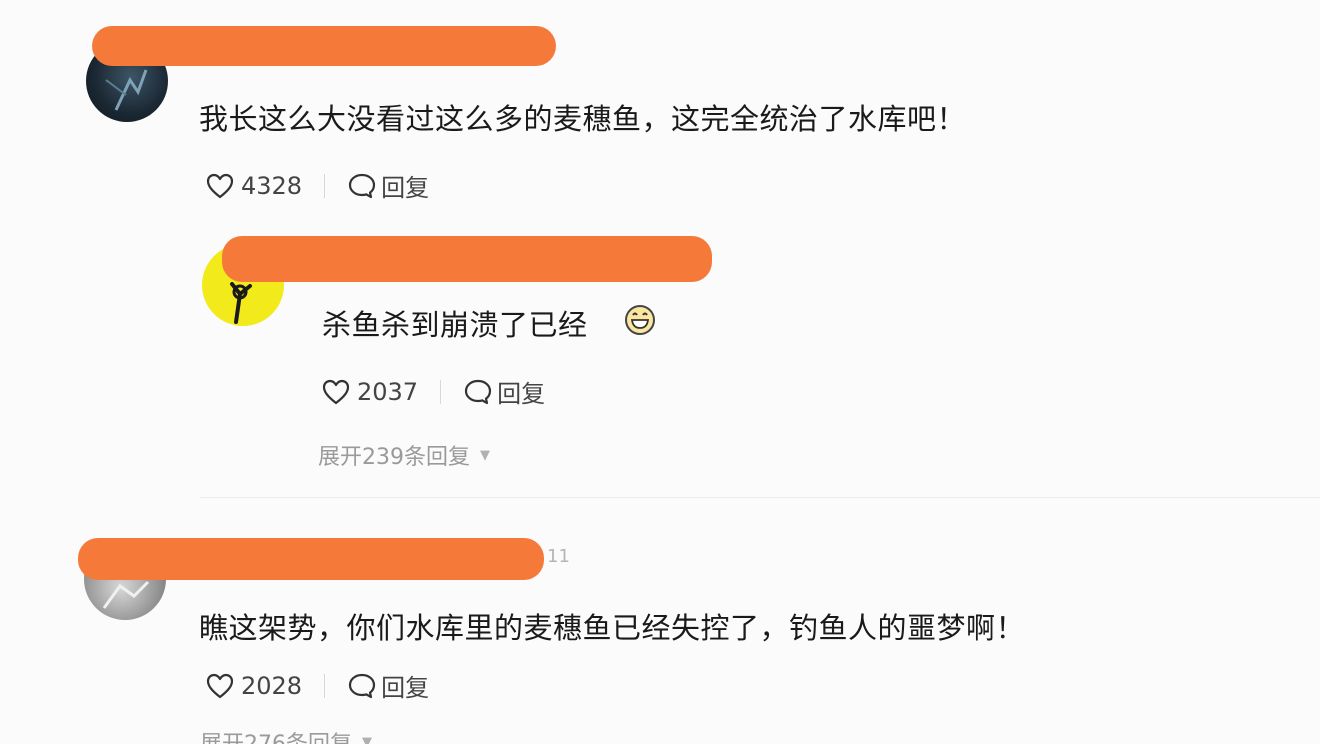 Image resolution: width=1320 pixels, height=744 pixels. I want to click on expand-replies-link: 展开276条回复 ▼, so click(286, 735).